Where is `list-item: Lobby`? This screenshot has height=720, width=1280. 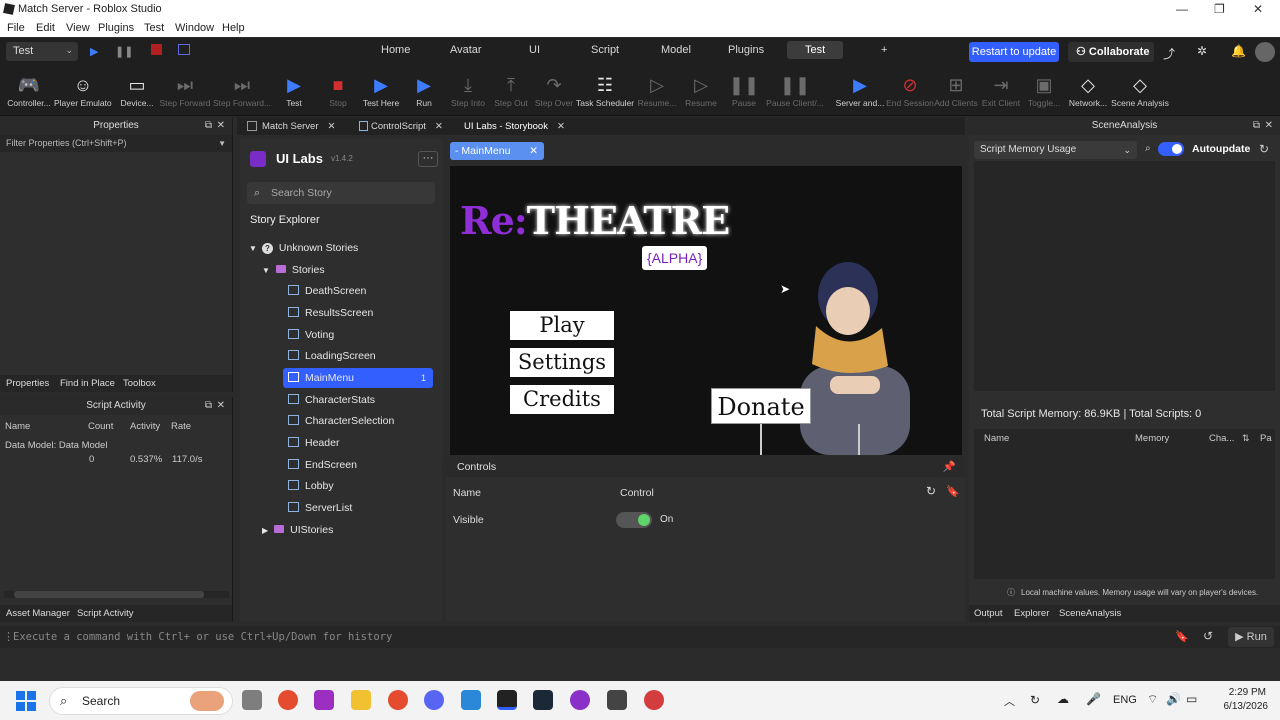
list-item: Lobby is located at coordinates (311, 486).